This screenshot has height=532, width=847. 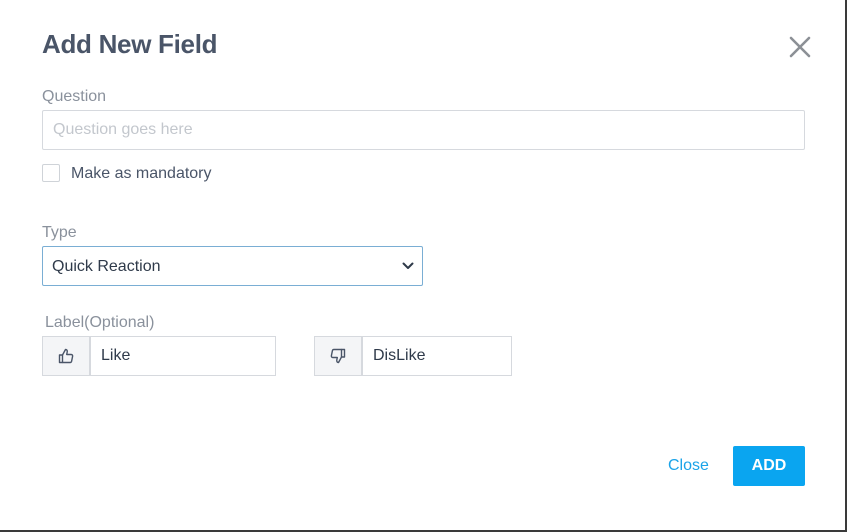 I want to click on reaction-label-heading: Label(Optional), so click(x=100, y=322).